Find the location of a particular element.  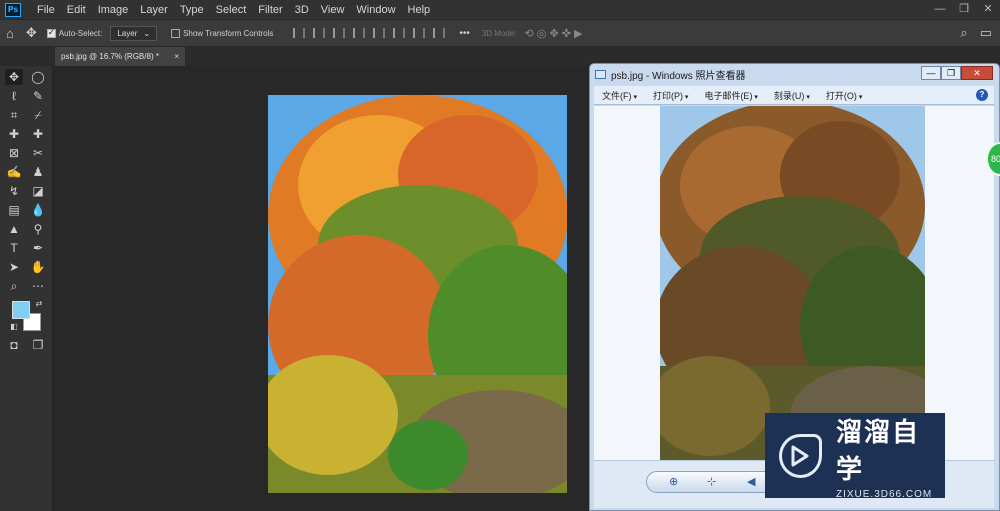

swap-colors-icon: ⇄ is located at coordinates (39, 304).